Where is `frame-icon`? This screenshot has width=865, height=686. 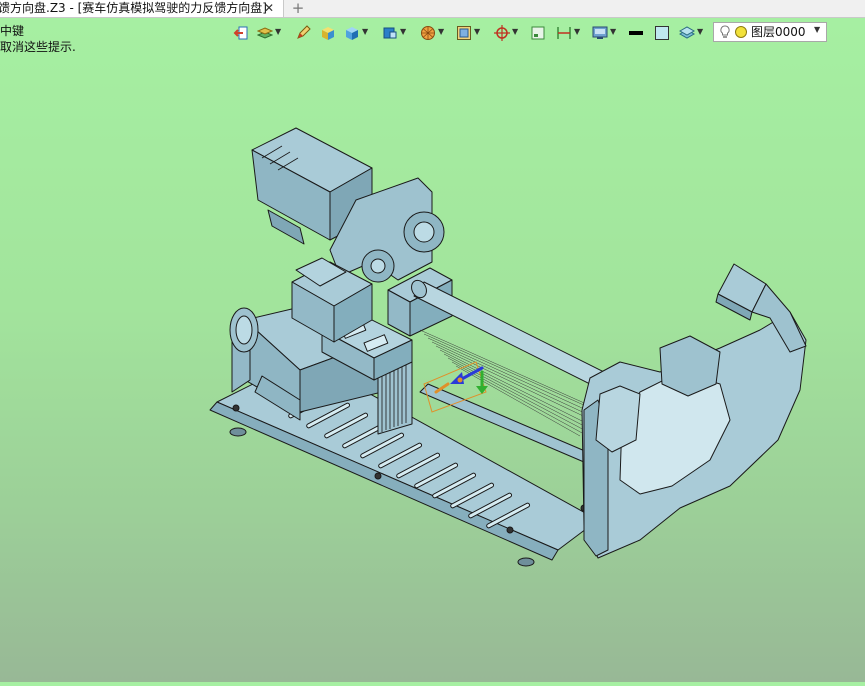 frame-icon is located at coordinates (464, 33).